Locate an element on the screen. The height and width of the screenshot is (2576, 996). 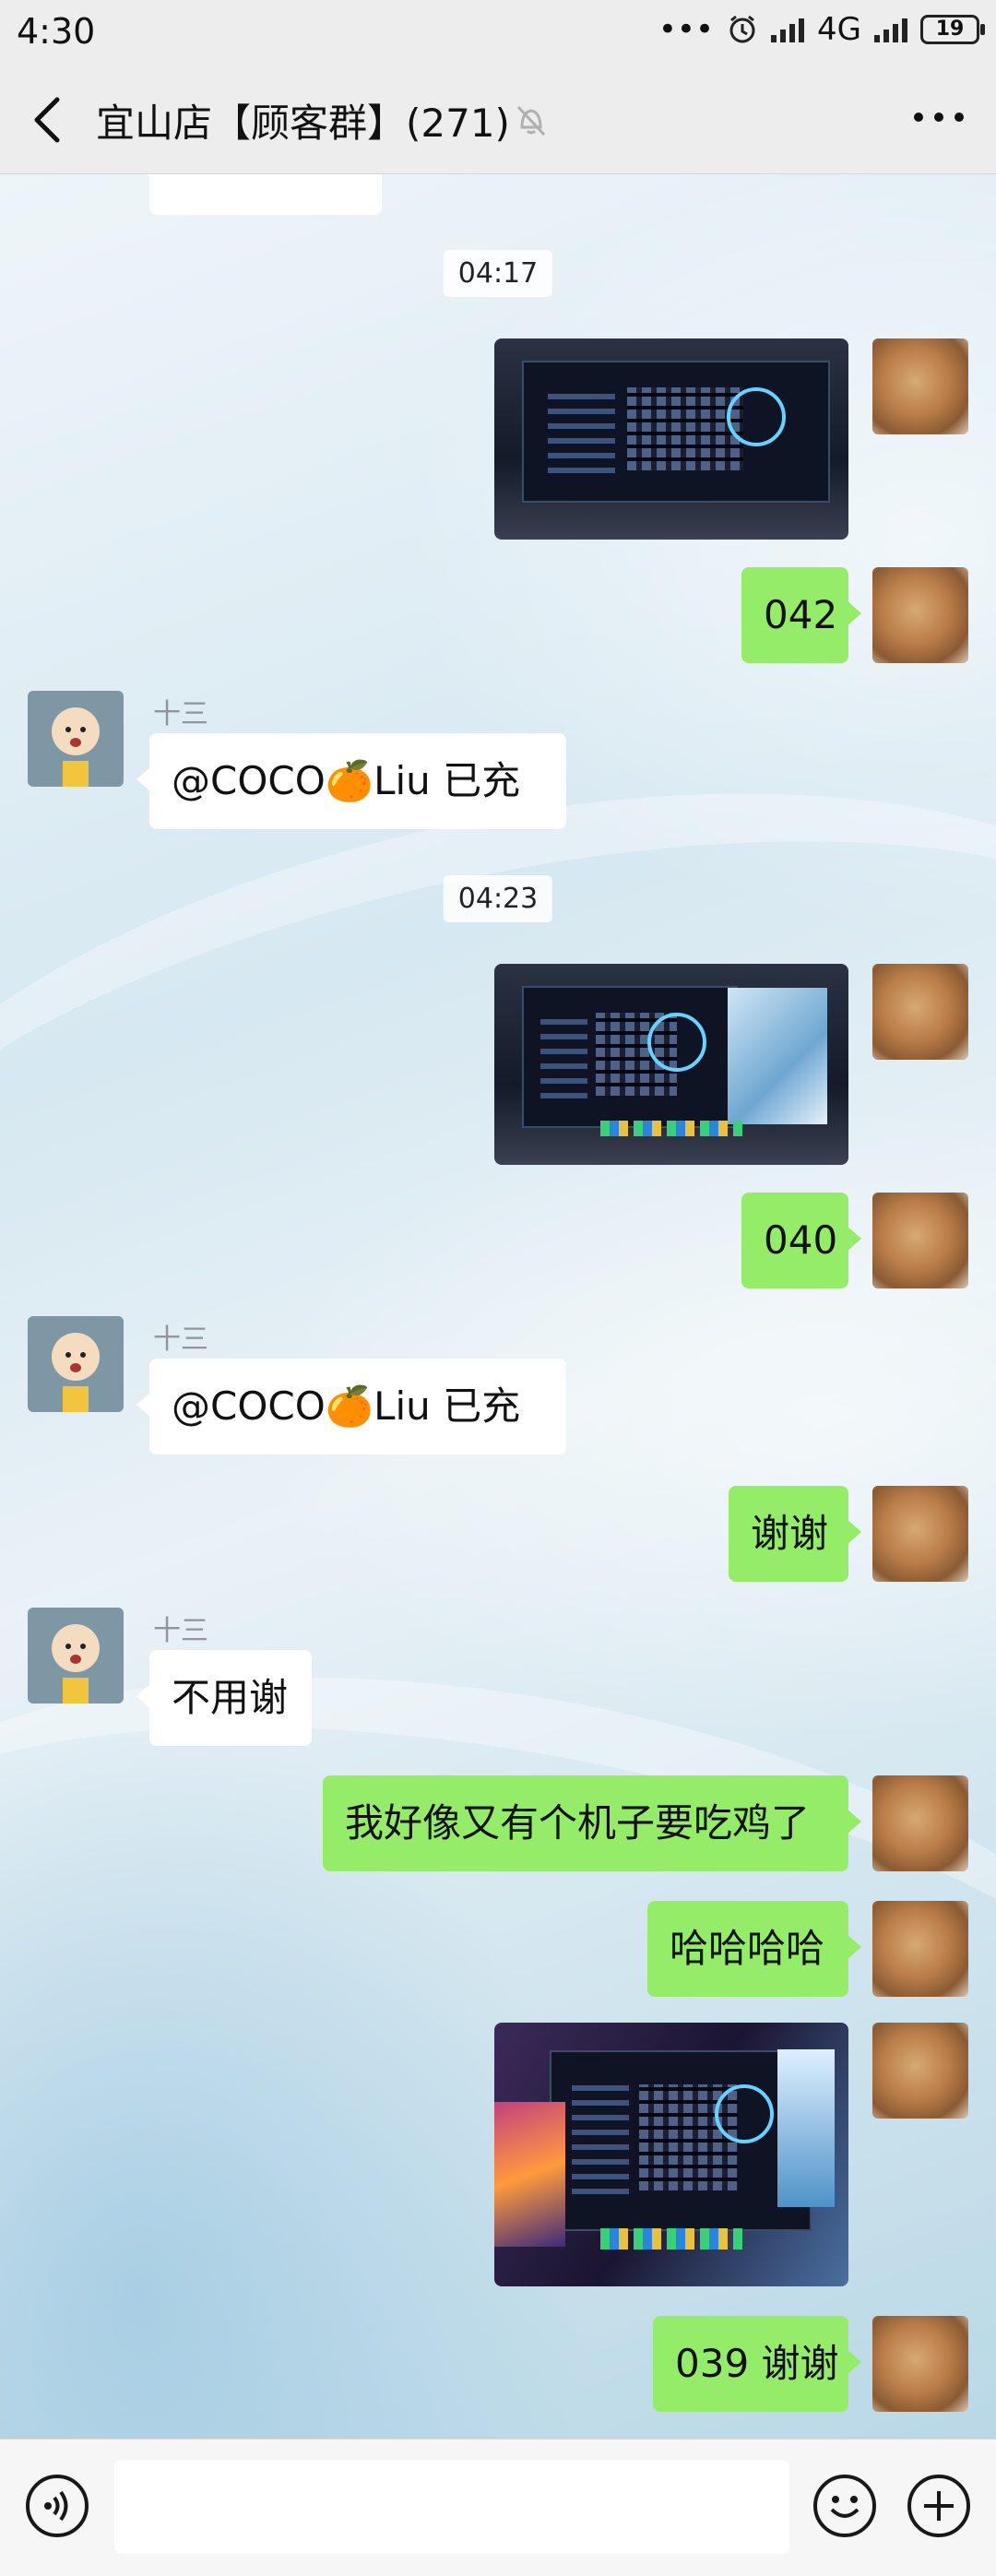
input-bar is located at coordinates (498, 2507).